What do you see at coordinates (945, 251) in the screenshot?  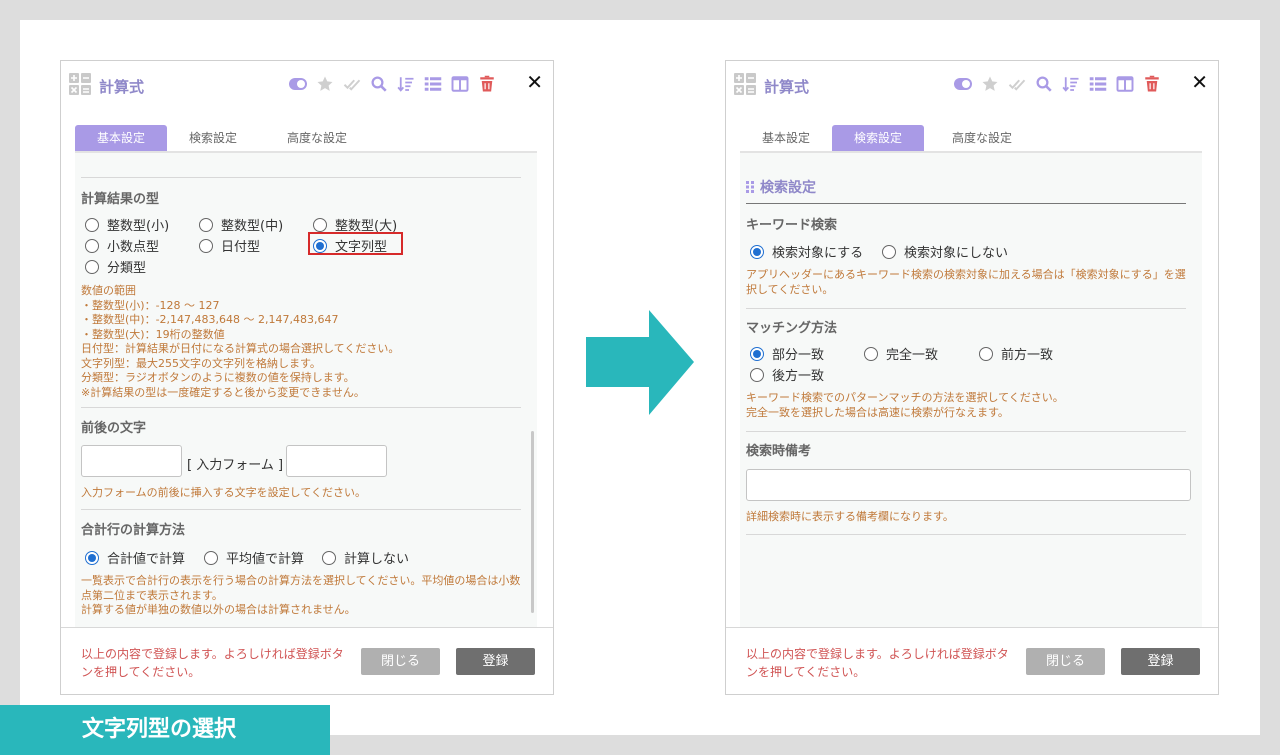 I see `radio-not-search-target: 検索対象にしない` at bounding box center [945, 251].